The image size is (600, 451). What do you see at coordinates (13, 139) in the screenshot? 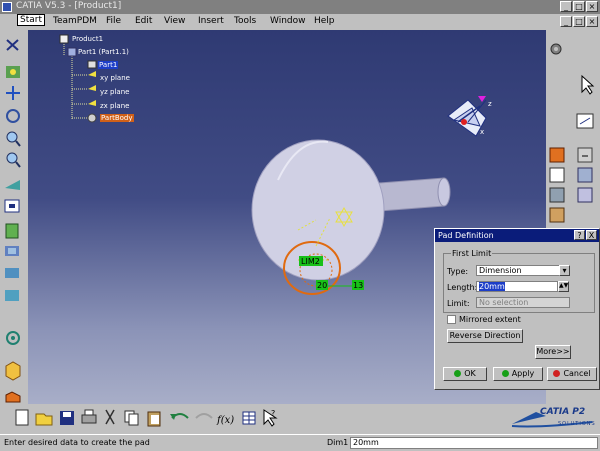
I see `zoom-in-icon` at bounding box center [13, 139].